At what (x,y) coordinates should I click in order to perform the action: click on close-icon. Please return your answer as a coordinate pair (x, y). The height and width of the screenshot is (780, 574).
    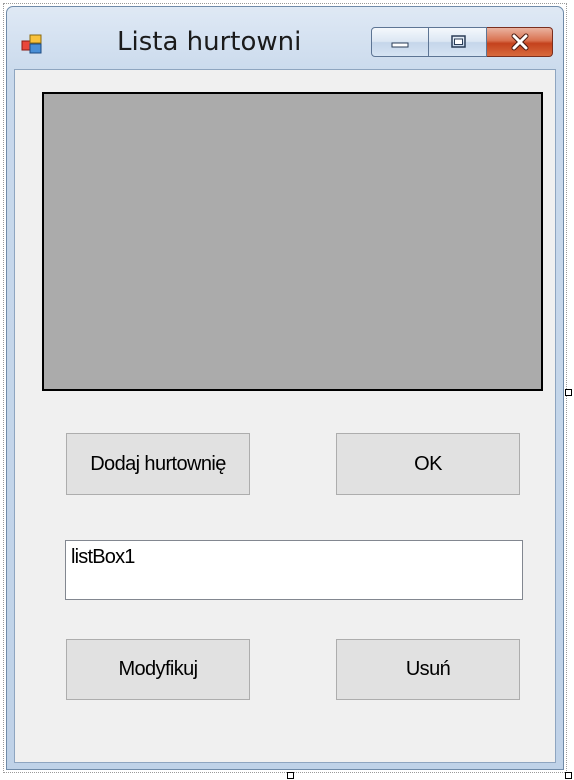
    Looking at the image, I should click on (519, 42).